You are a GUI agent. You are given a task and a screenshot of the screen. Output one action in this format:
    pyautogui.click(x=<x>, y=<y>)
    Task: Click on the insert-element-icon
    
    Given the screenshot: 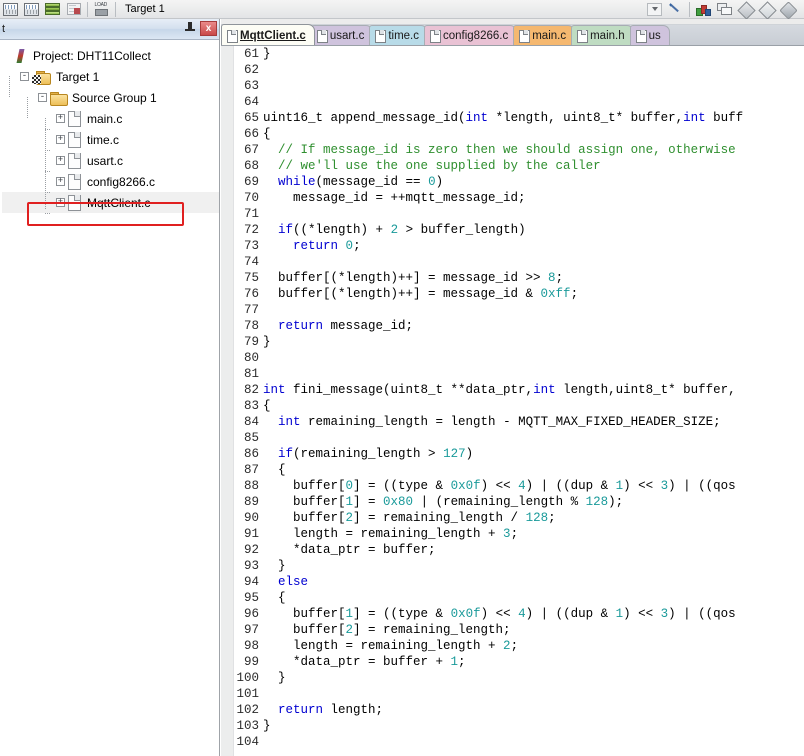 What is the action you would take?
    pyautogui.click(x=745, y=9)
    